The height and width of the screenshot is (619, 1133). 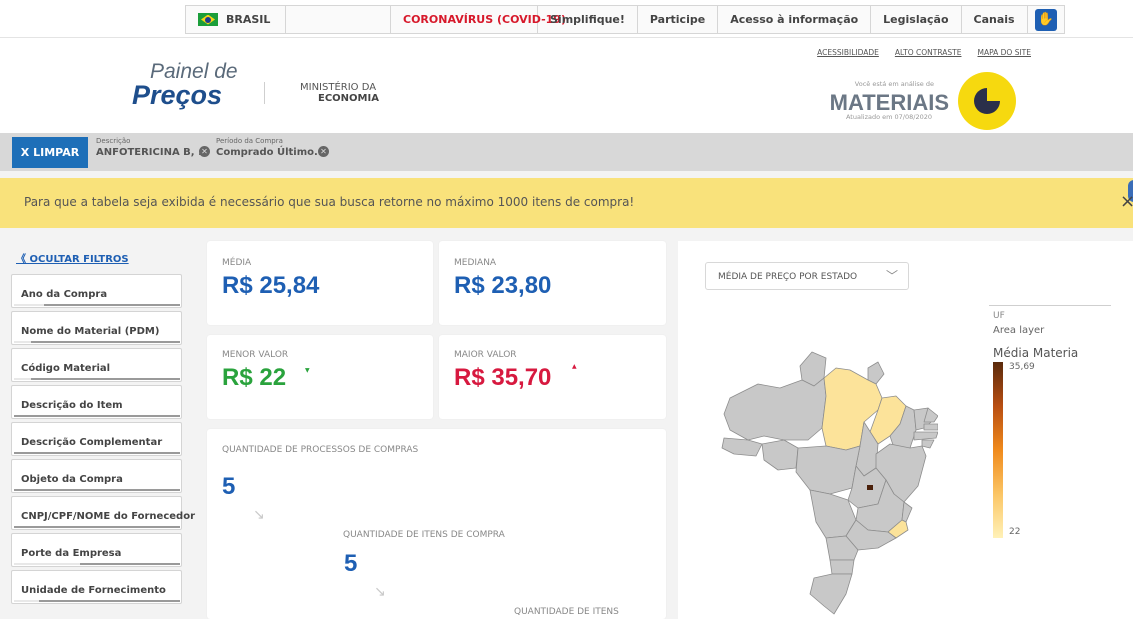 What do you see at coordinates (848, 52) in the screenshot?
I see `link-acessibilidade: ACESSIBILIDADE` at bounding box center [848, 52].